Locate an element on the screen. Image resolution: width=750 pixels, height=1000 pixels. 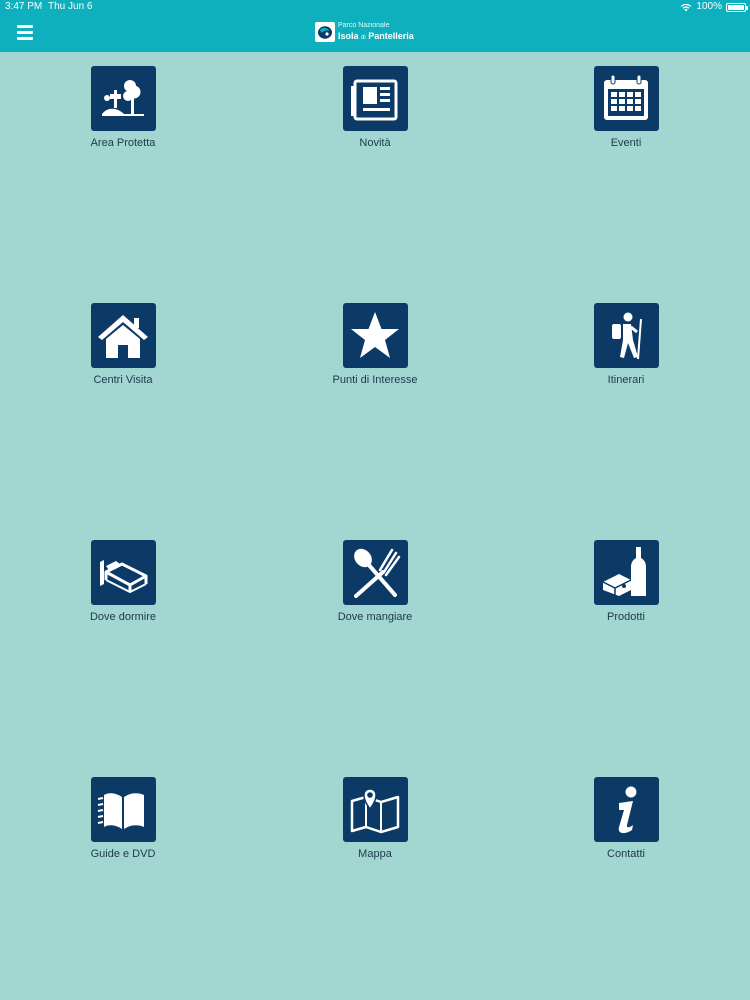
star-icon is located at coordinates (375, 335).